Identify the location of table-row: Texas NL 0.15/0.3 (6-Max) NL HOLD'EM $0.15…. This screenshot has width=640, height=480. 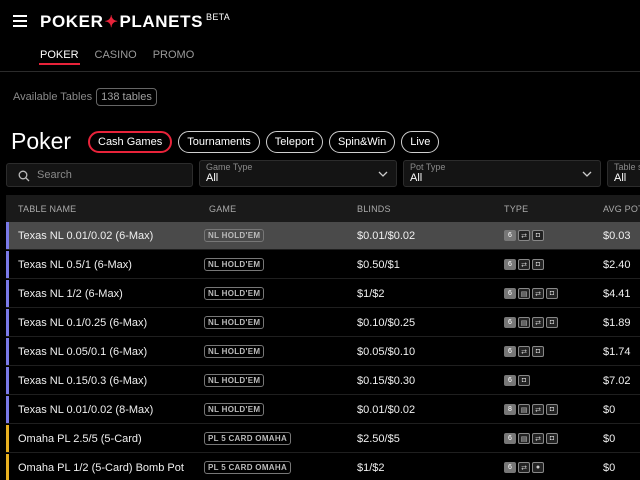
(323, 381).